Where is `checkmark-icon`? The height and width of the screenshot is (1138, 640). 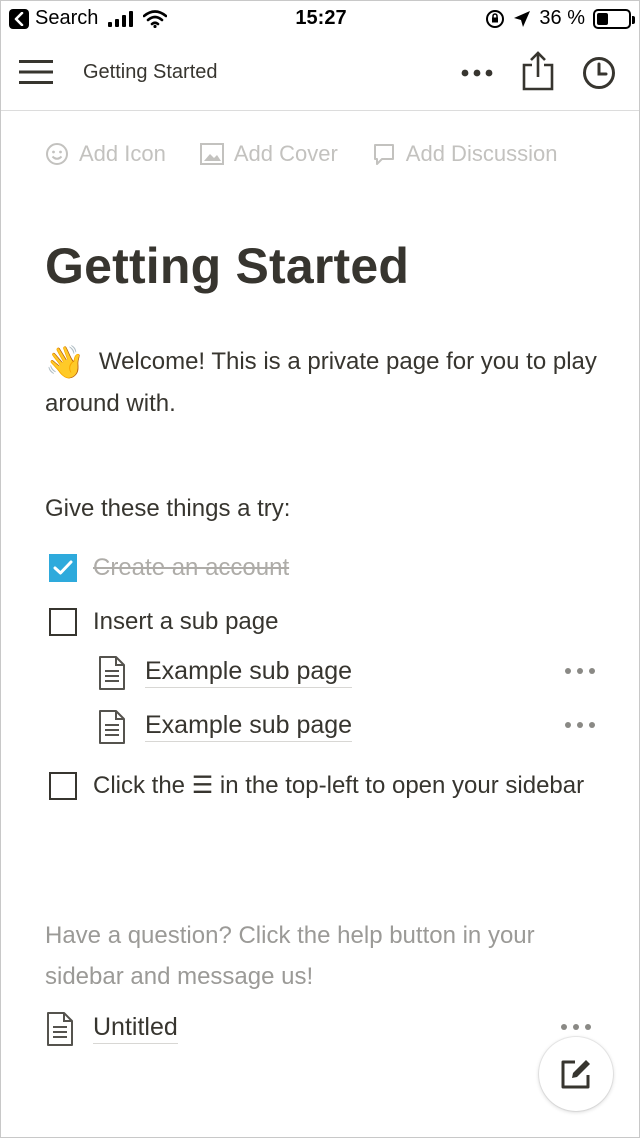 checkmark-icon is located at coordinates (63, 567).